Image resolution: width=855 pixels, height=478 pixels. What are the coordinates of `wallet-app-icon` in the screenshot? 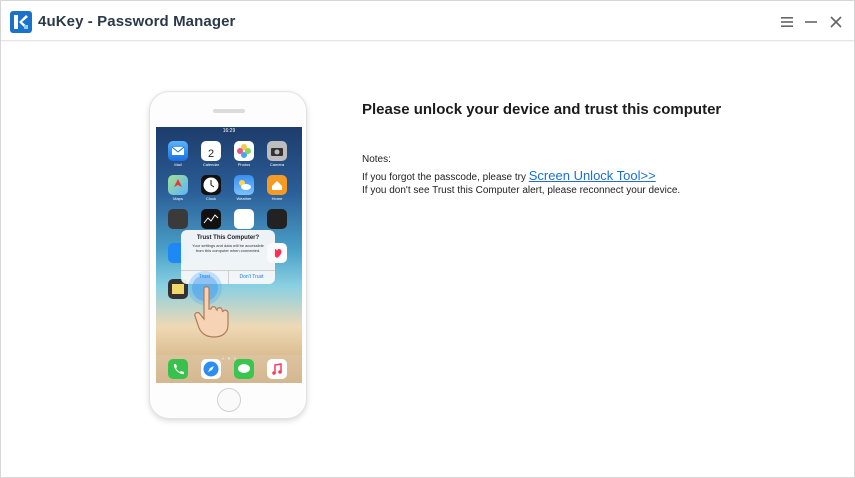 It's located at (178, 219).